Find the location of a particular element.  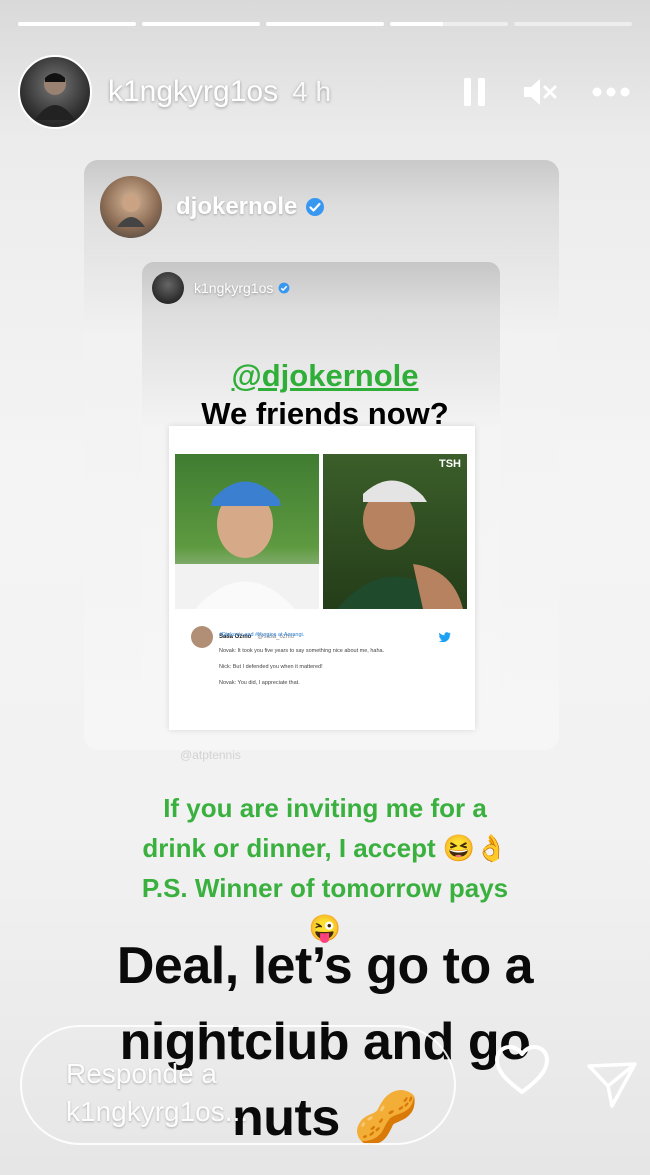

reply-placeholder: Responde a is located at coordinates (142, 1073).